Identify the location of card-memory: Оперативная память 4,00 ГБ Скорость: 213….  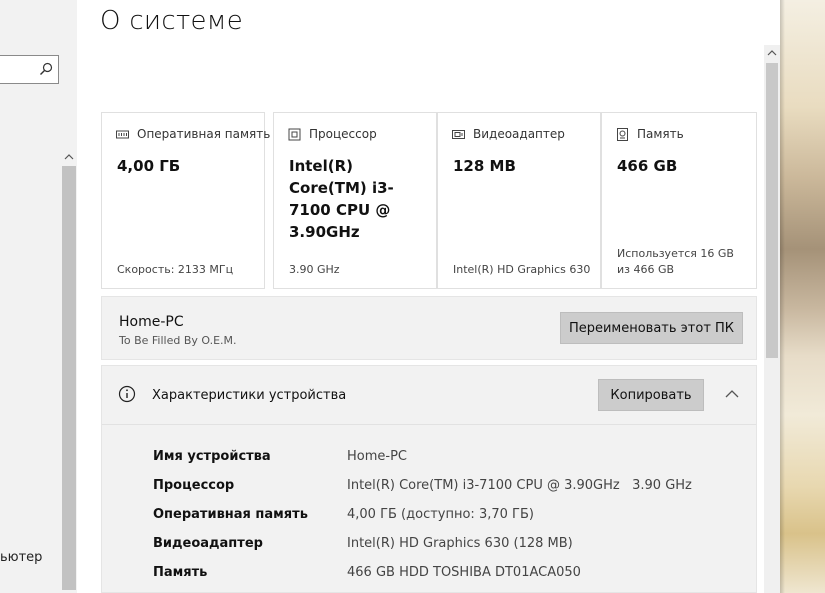
(185, 200).